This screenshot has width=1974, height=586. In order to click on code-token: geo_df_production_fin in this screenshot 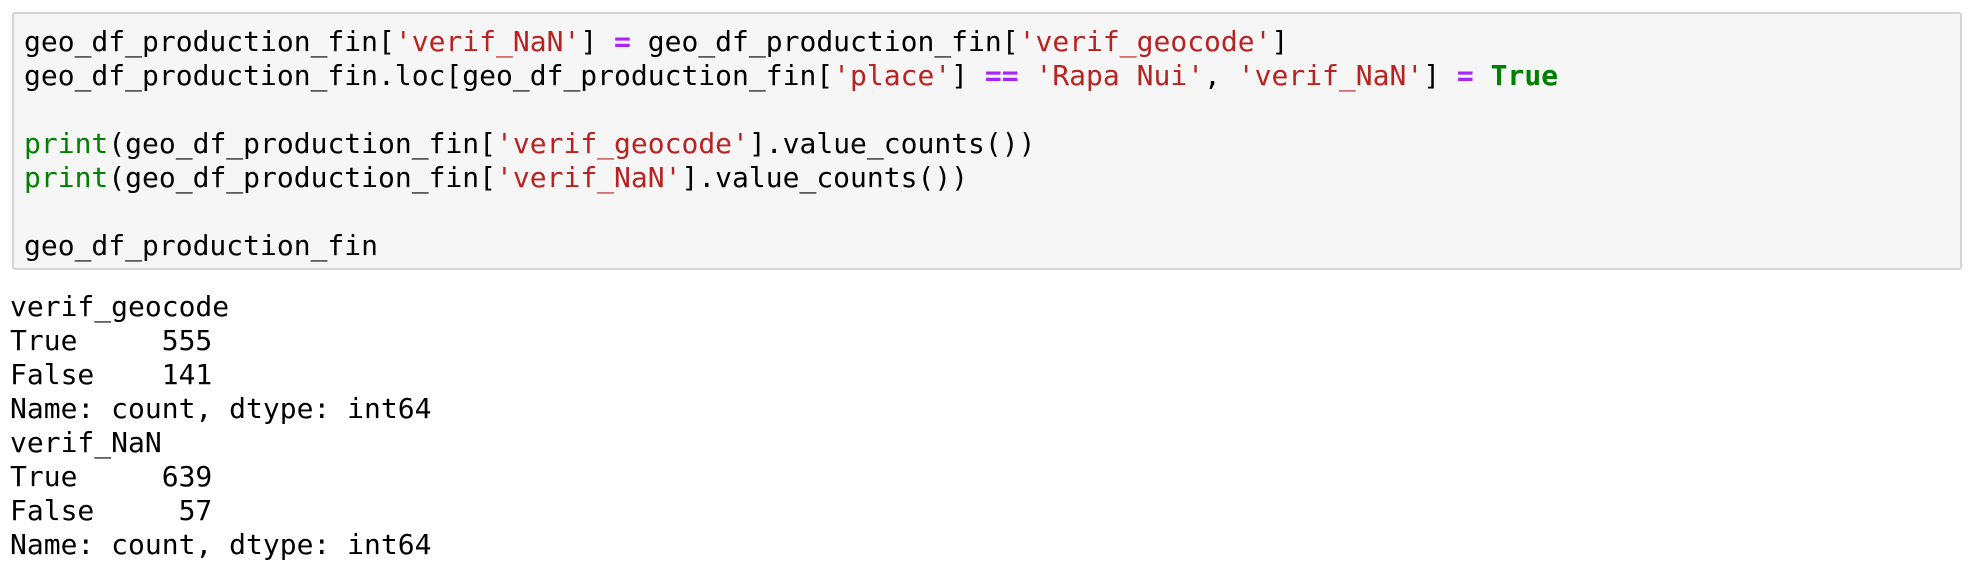, I will do `click(201, 245)`.